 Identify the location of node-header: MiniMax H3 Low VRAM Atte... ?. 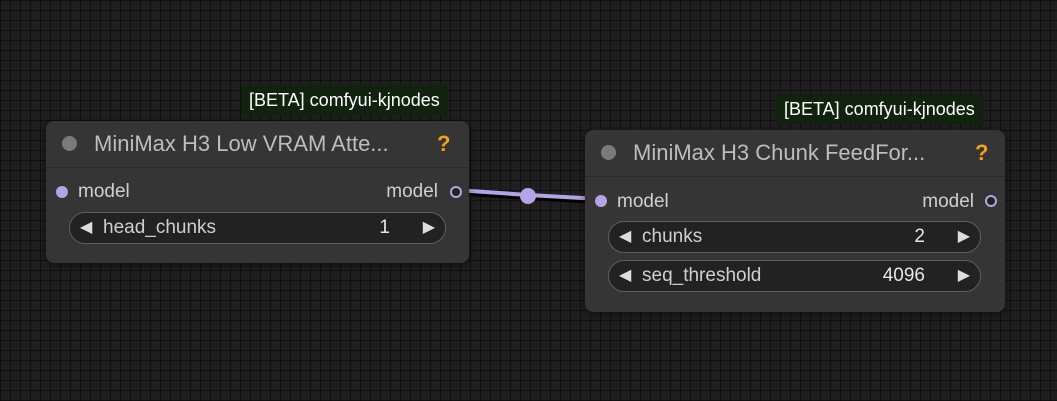
(257, 144).